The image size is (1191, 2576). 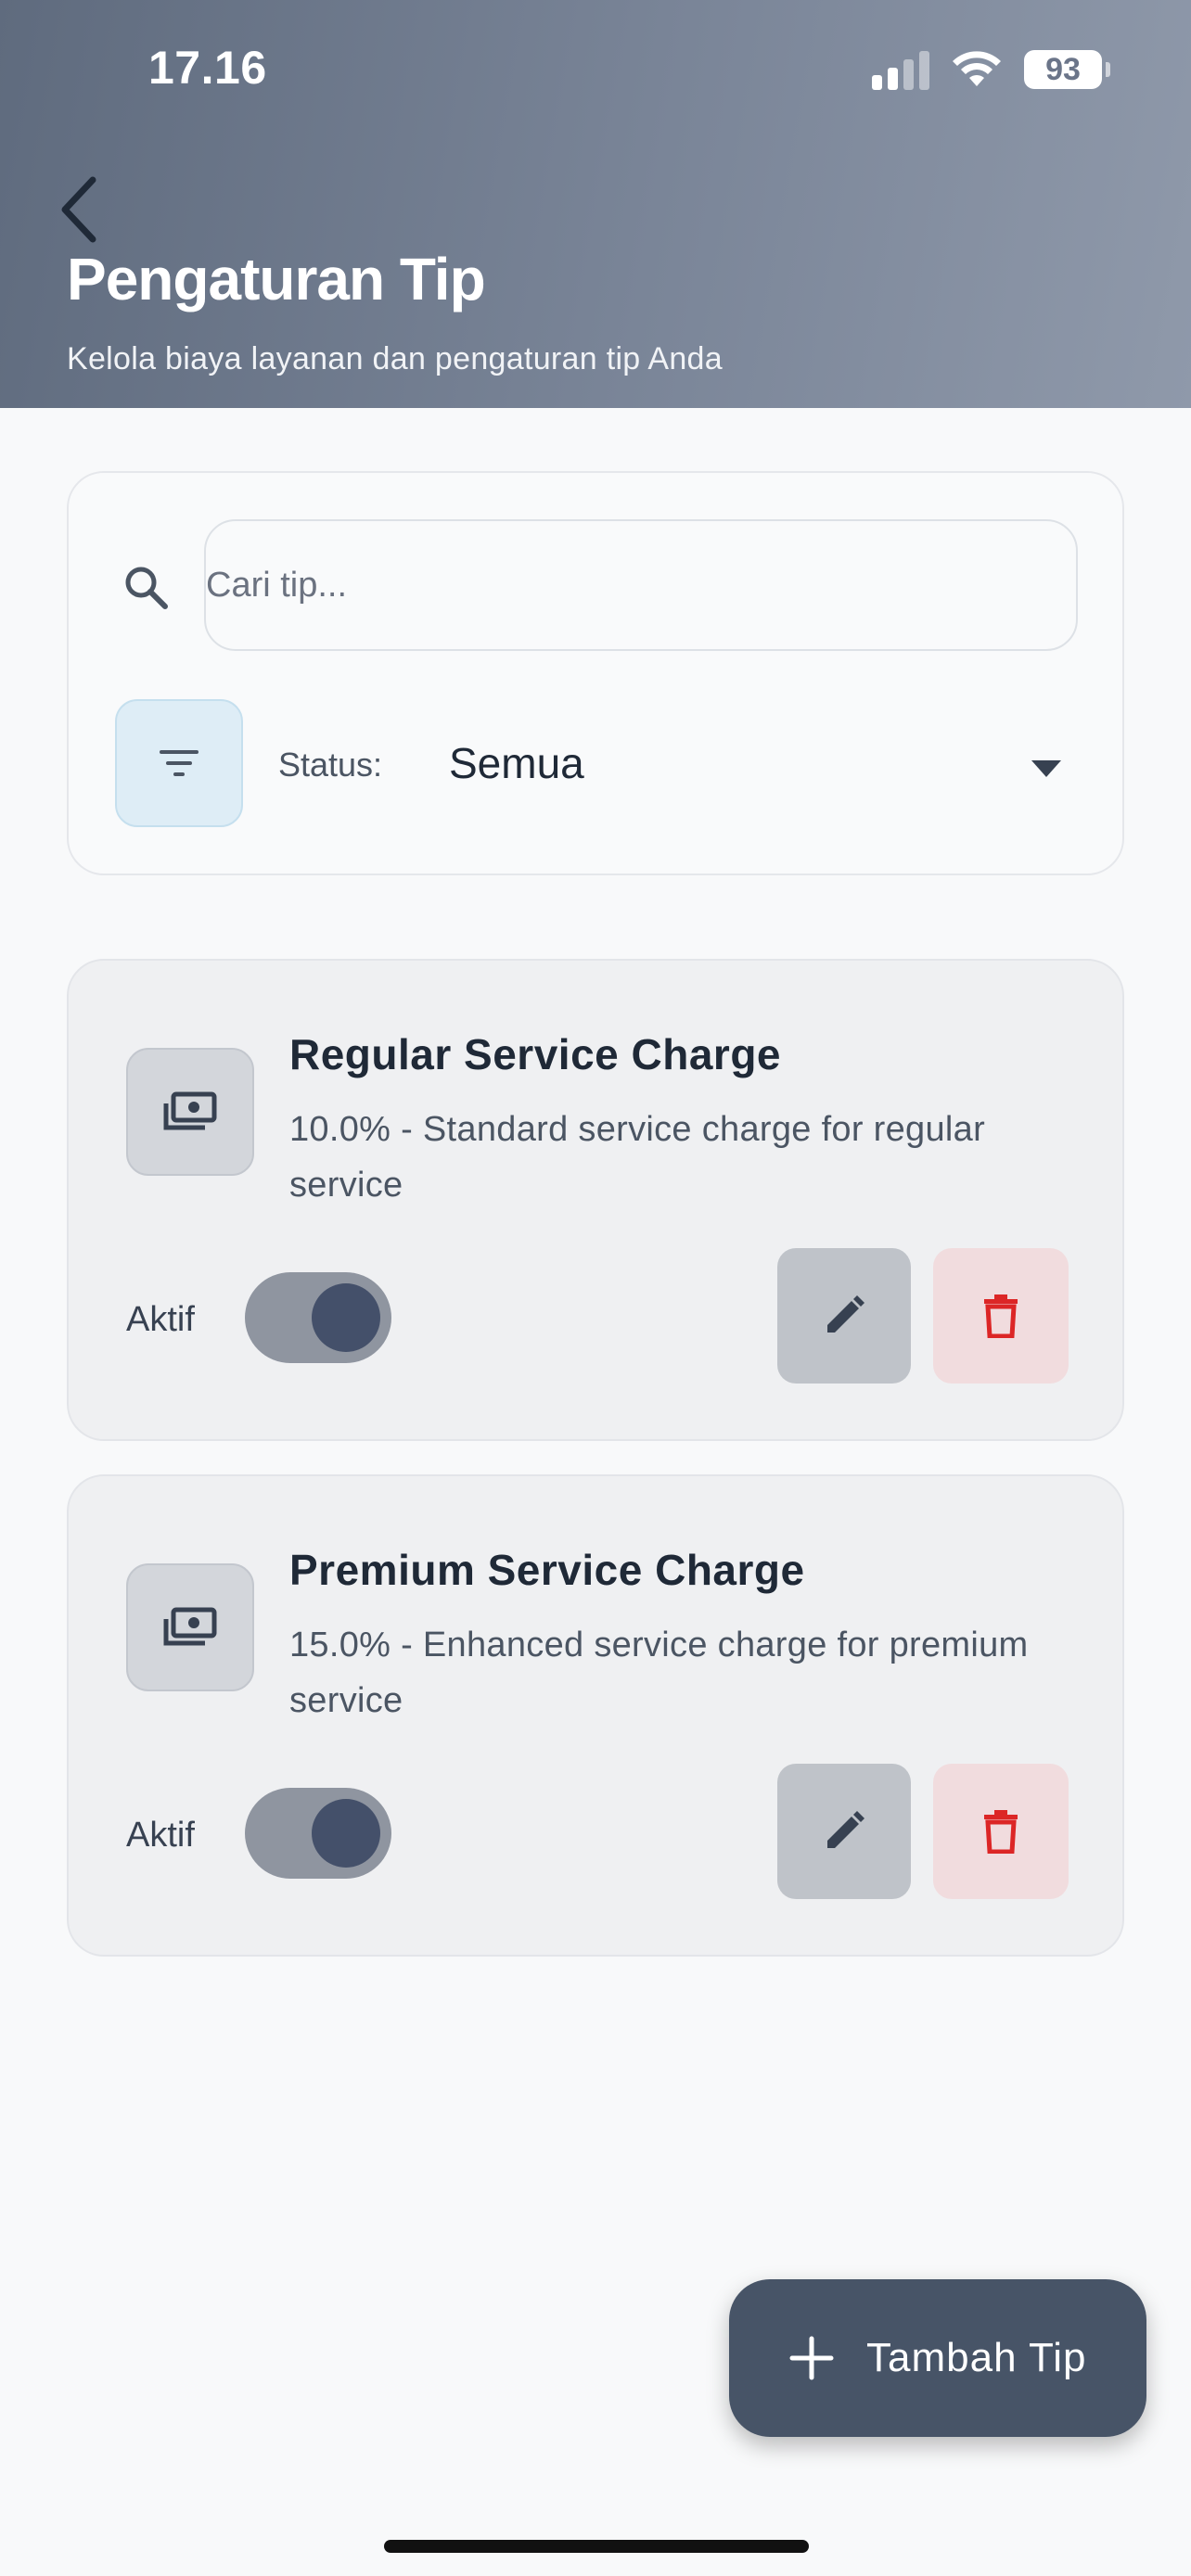 What do you see at coordinates (811, 2358) in the screenshot?
I see `plus-icon` at bounding box center [811, 2358].